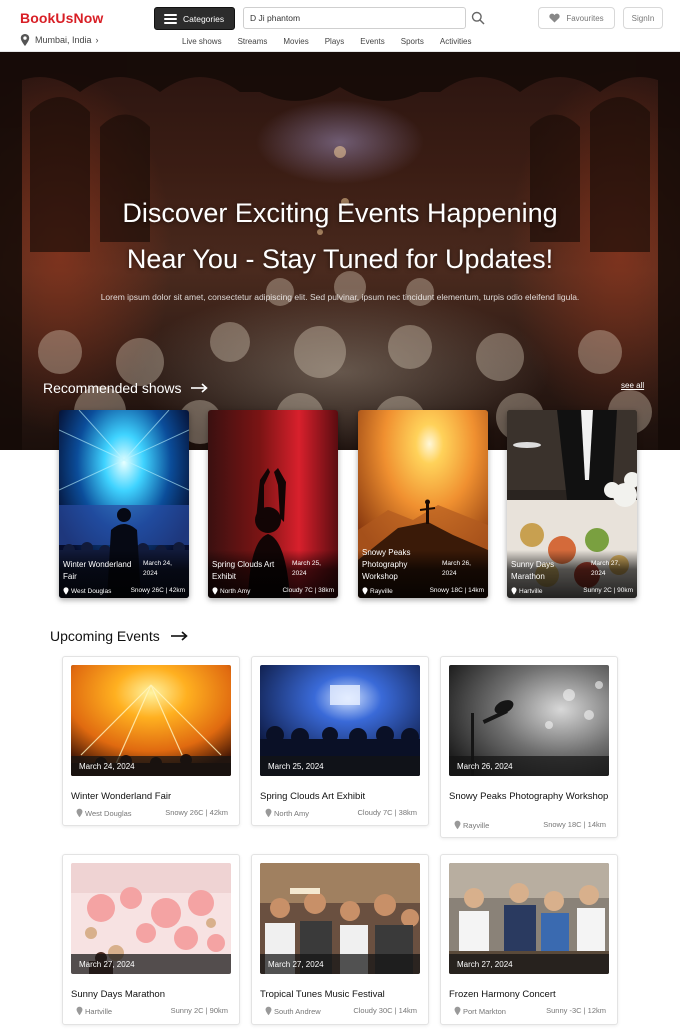 The height and width of the screenshot is (1035, 680). I want to click on card-location: North Amy, so click(231, 591).